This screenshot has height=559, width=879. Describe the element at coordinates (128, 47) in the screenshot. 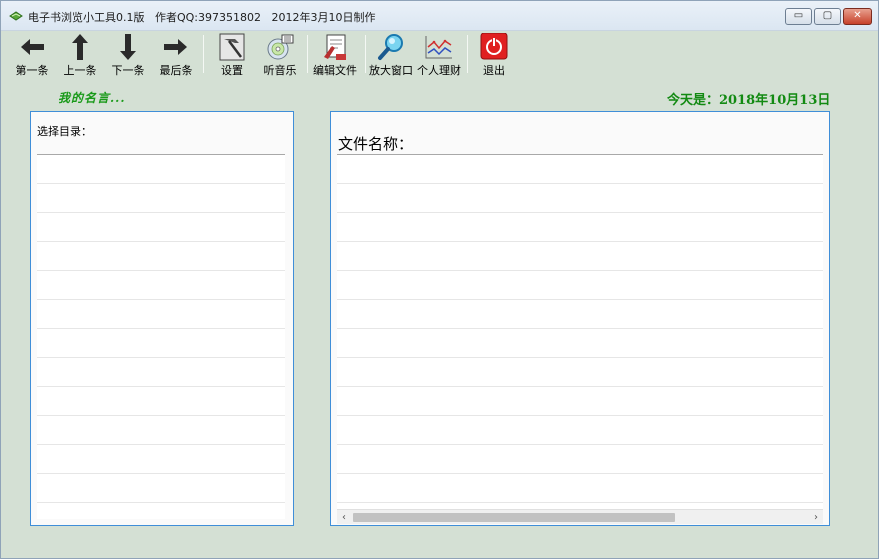

I see `arrow-down-icon` at that location.